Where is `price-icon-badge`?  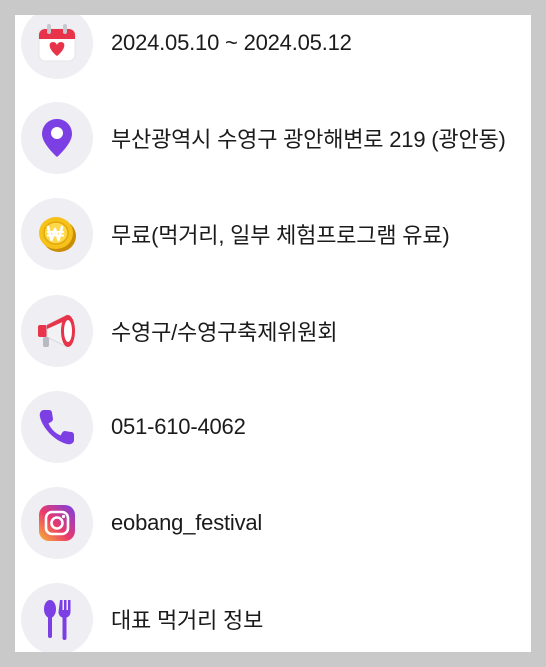
price-icon-badge is located at coordinates (57, 234).